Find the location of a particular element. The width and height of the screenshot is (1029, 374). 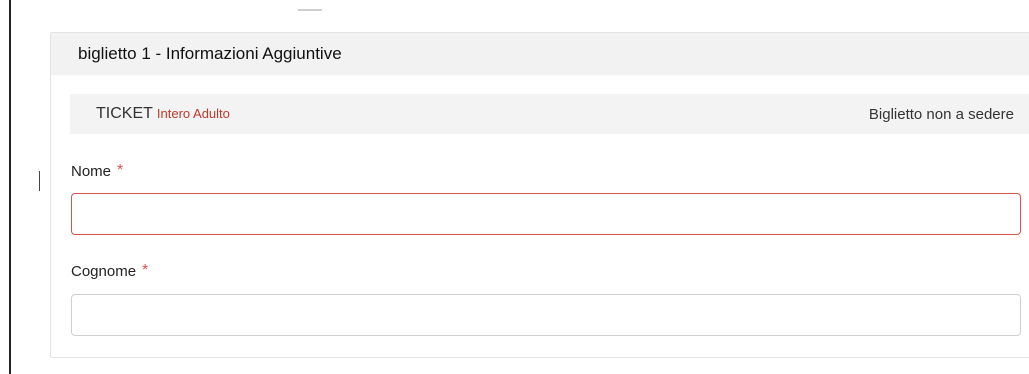

top-divider is located at coordinates (310, 10).